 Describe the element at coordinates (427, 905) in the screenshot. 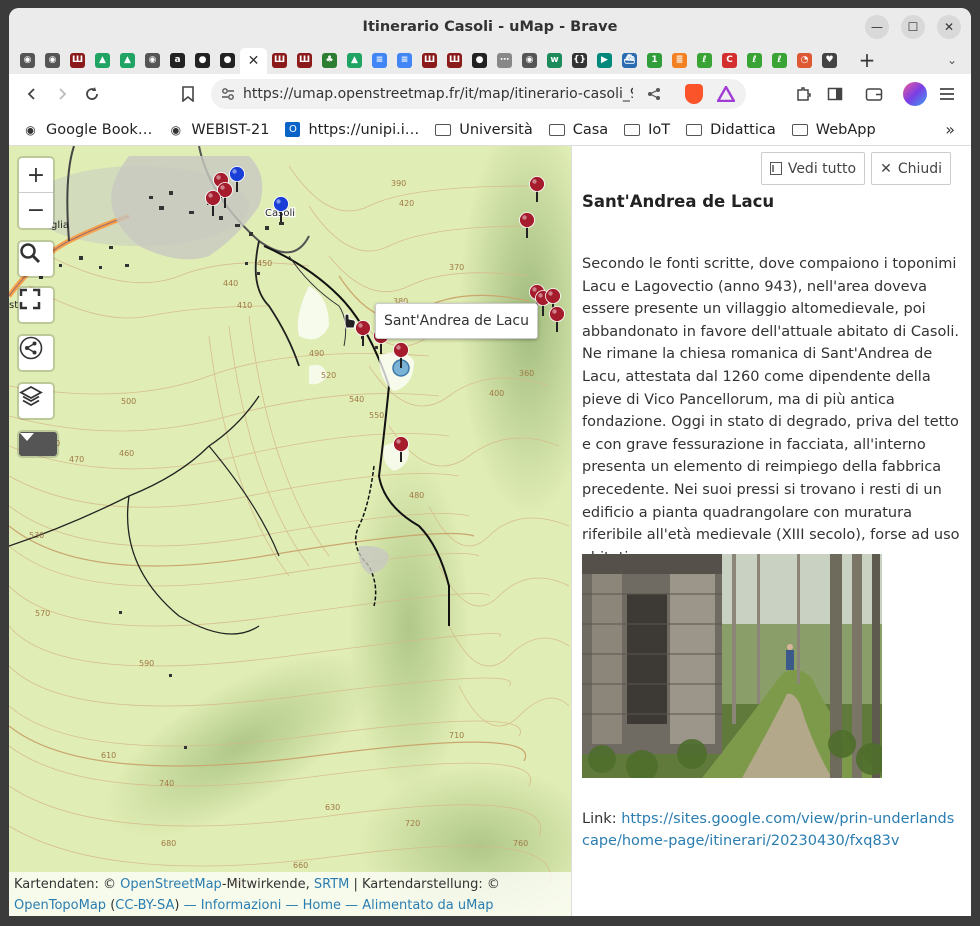

I see `umap-link: Alimentato da uMap` at that location.